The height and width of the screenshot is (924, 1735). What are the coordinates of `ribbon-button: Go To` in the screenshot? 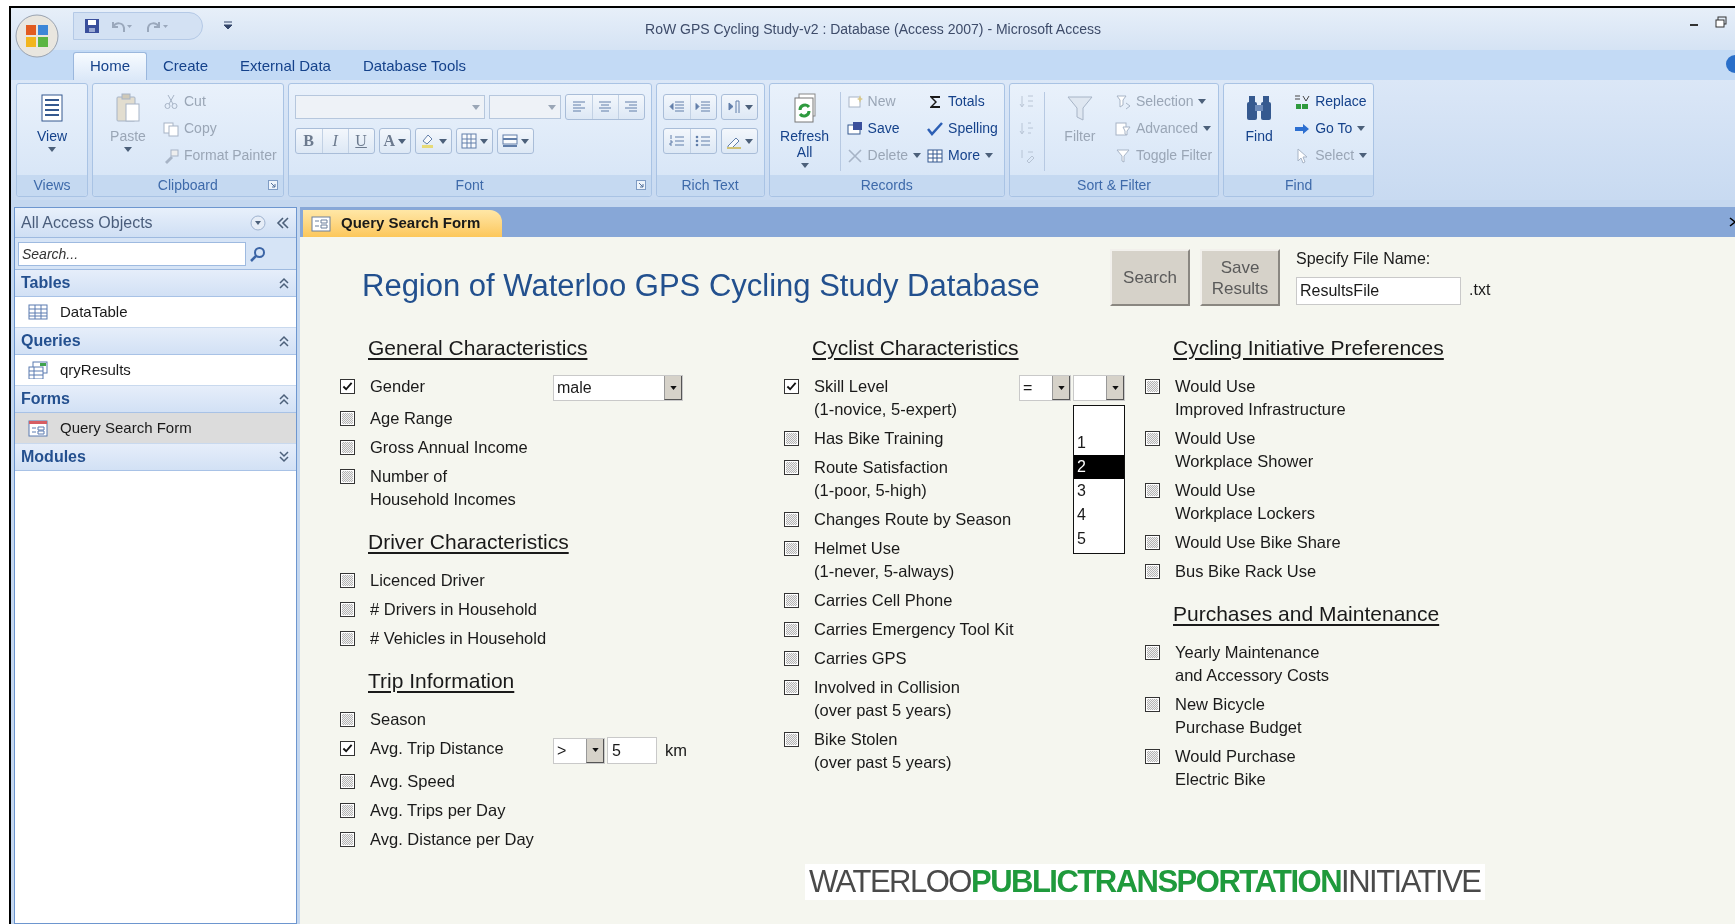 It's located at (1331, 128).